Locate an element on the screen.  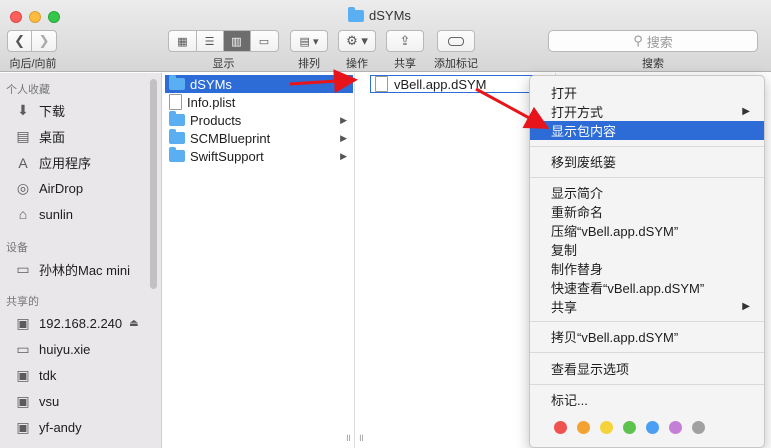
sidebar-item-downloads: ⬇ 下载 is located at coordinates (39, 110).